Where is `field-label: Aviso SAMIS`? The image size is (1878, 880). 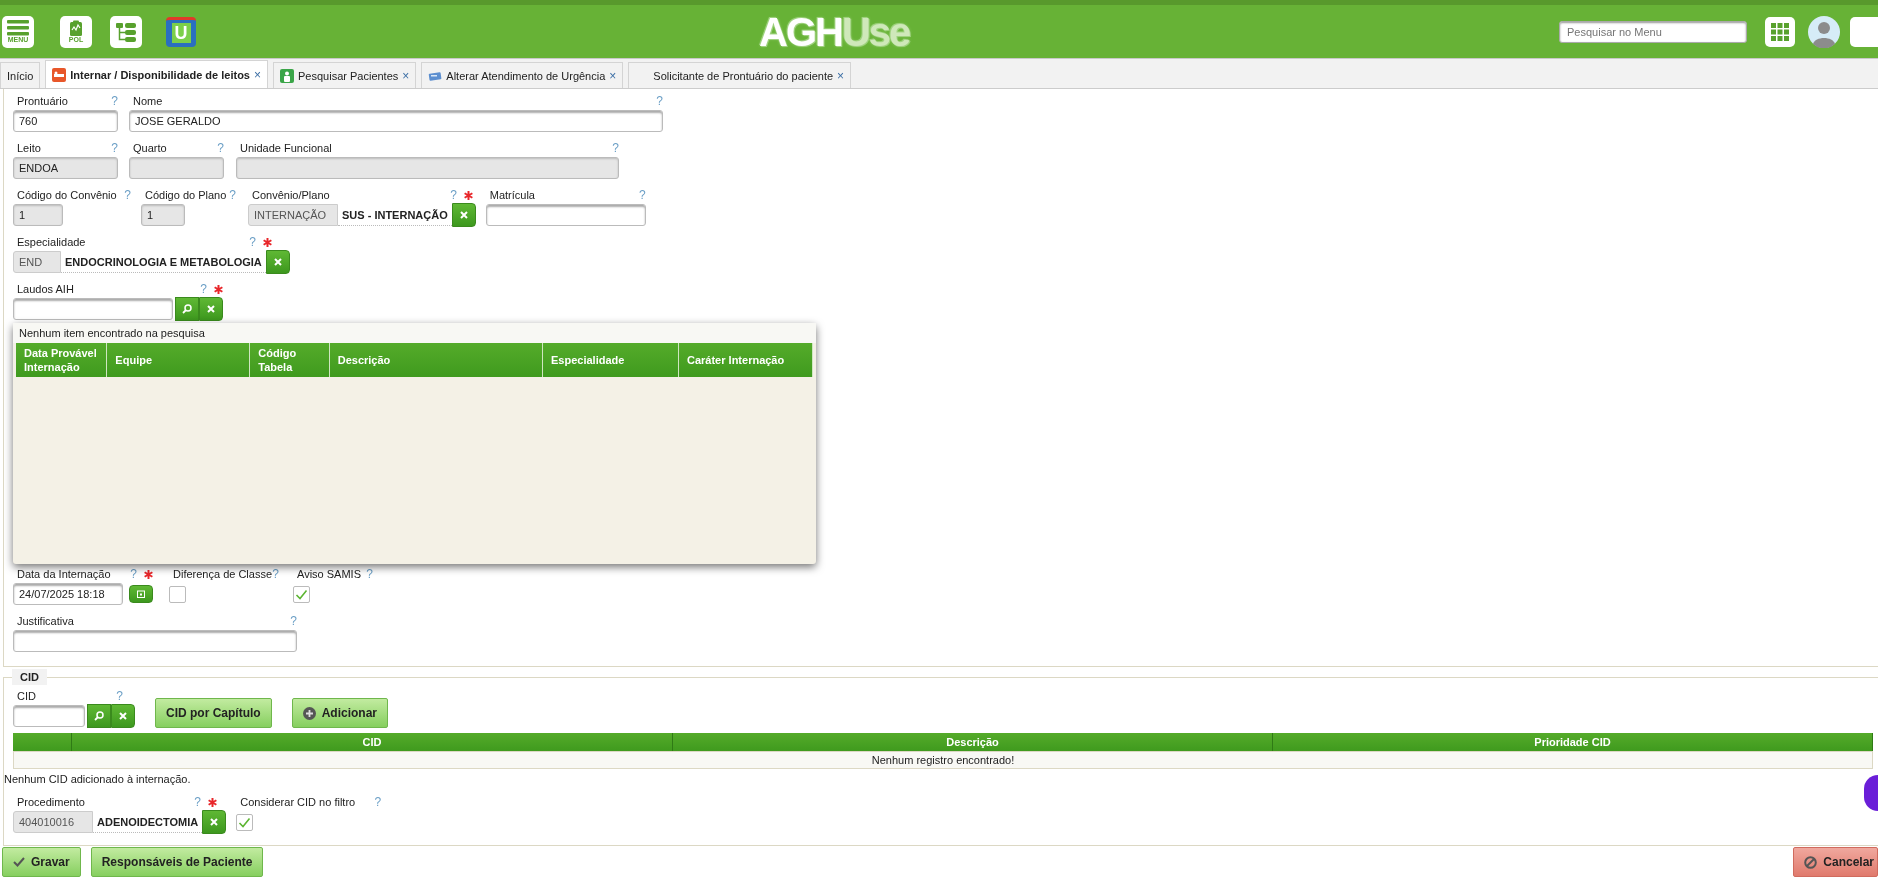 field-label: Aviso SAMIS is located at coordinates (328, 574).